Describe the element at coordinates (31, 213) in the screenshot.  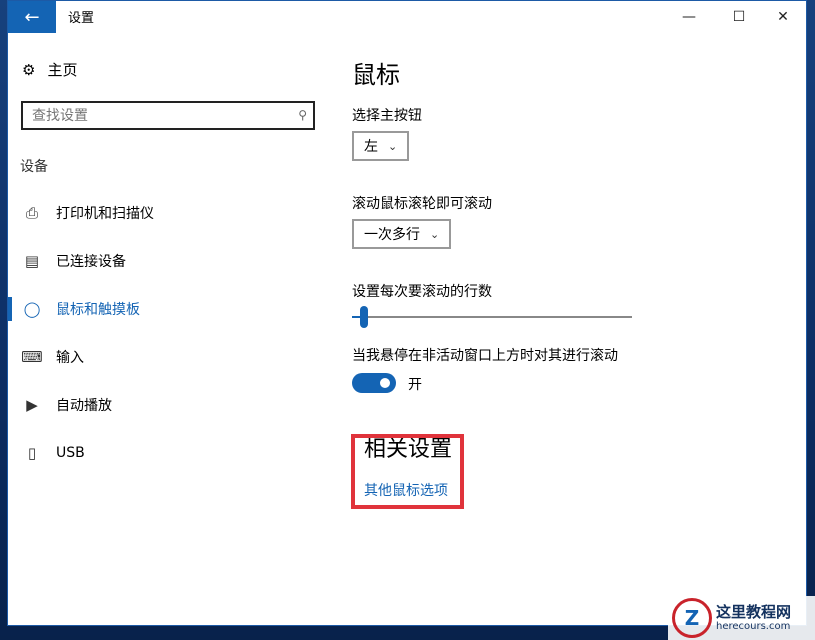
I see `printer-icon: ⎙` at that location.